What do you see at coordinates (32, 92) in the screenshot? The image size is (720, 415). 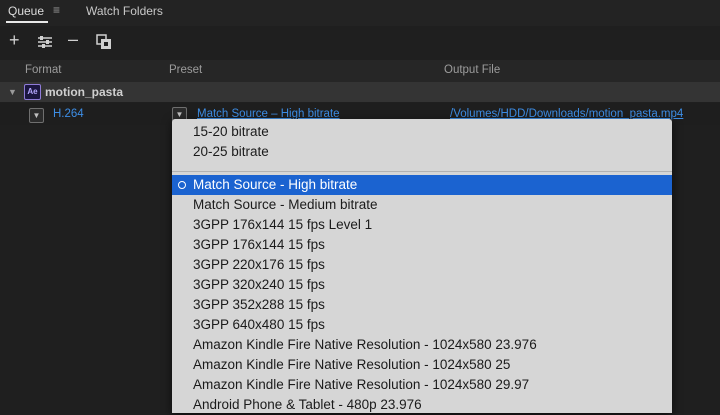 I see `after-effects-icon: Ae` at bounding box center [32, 92].